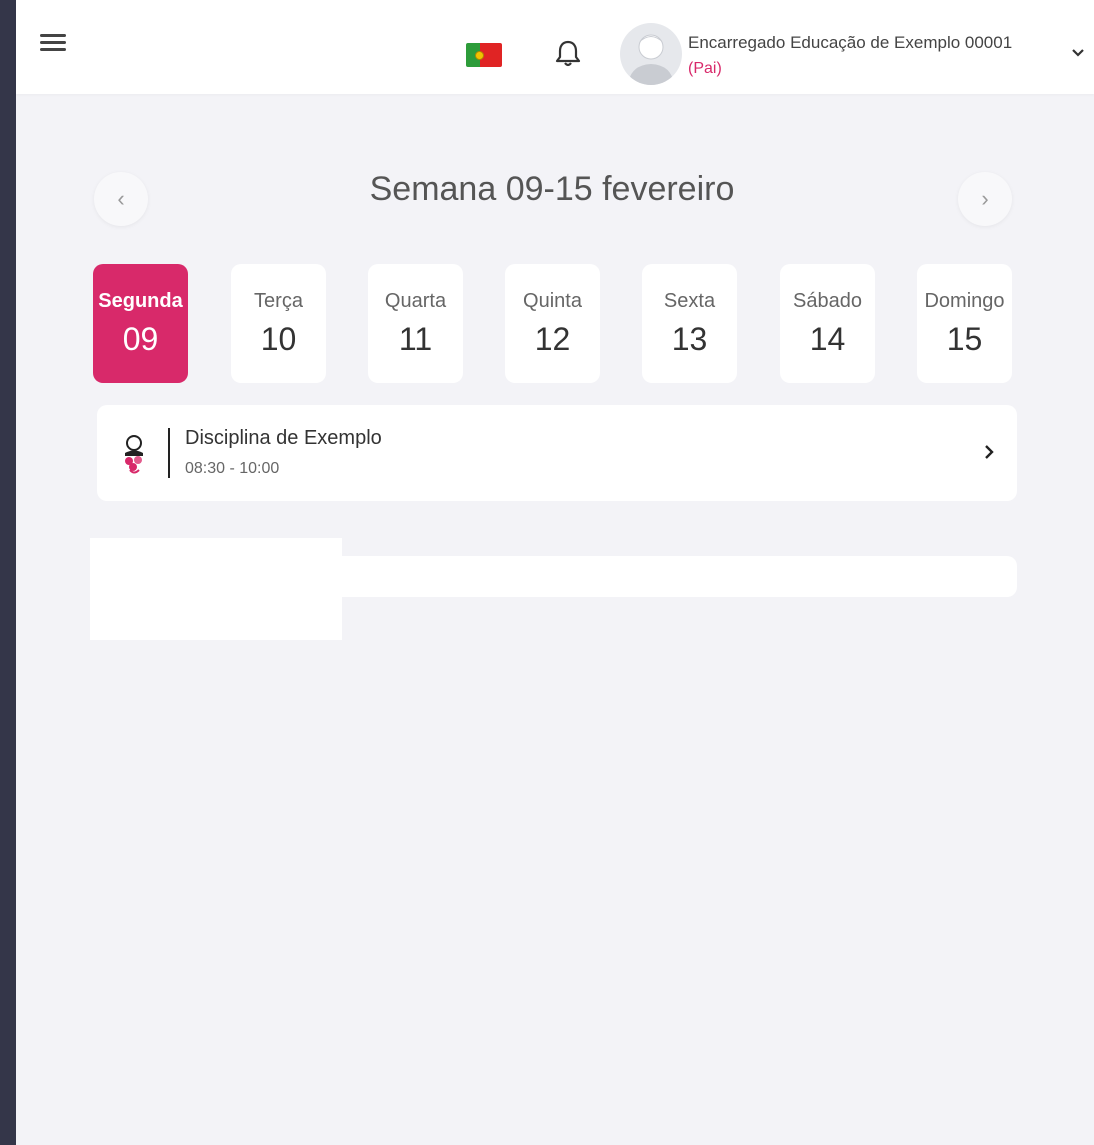  Describe the element at coordinates (140, 339) in the screenshot. I see `day-date: 09` at that location.